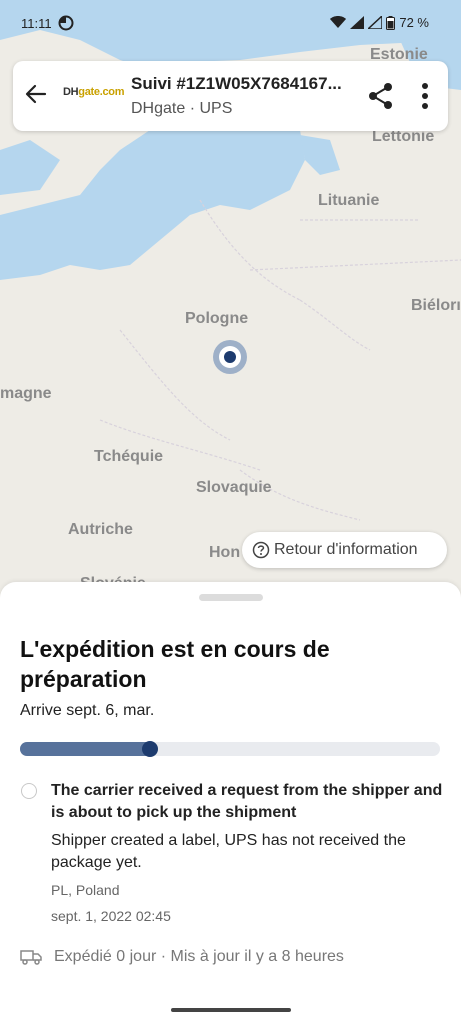 This screenshot has height=1024, width=461. What do you see at coordinates (37, 94) in the screenshot?
I see `back-arrow-icon` at bounding box center [37, 94].